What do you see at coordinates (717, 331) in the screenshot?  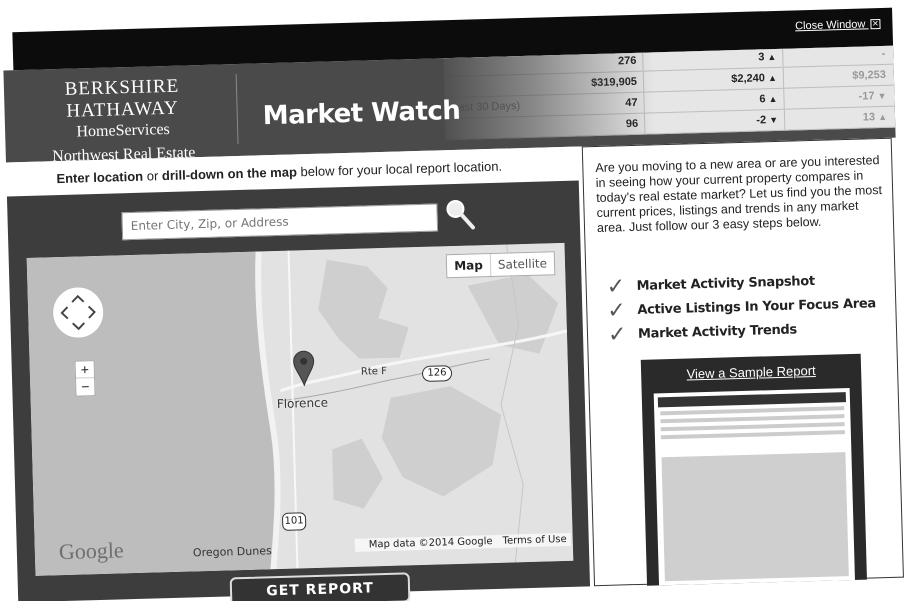 I see `step-label: Market Activity Trends` at bounding box center [717, 331].